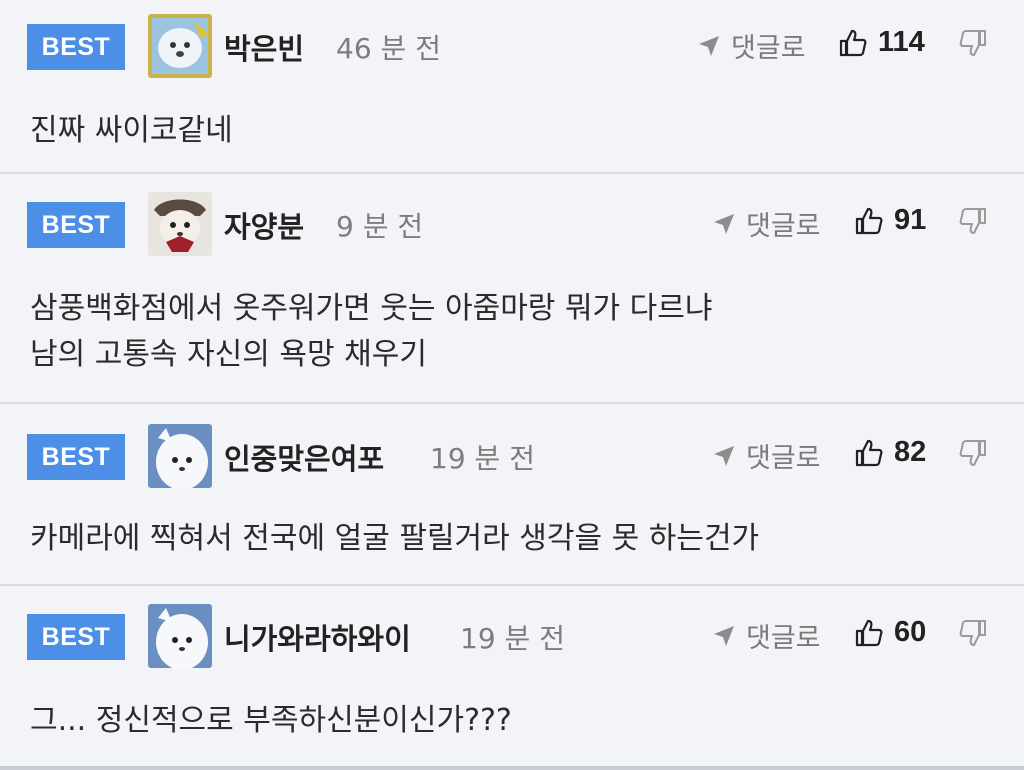  What do you see at coordinates (890, 452) in the screenshot?
I see `like-button: 82` at bounding box center [890, 452].